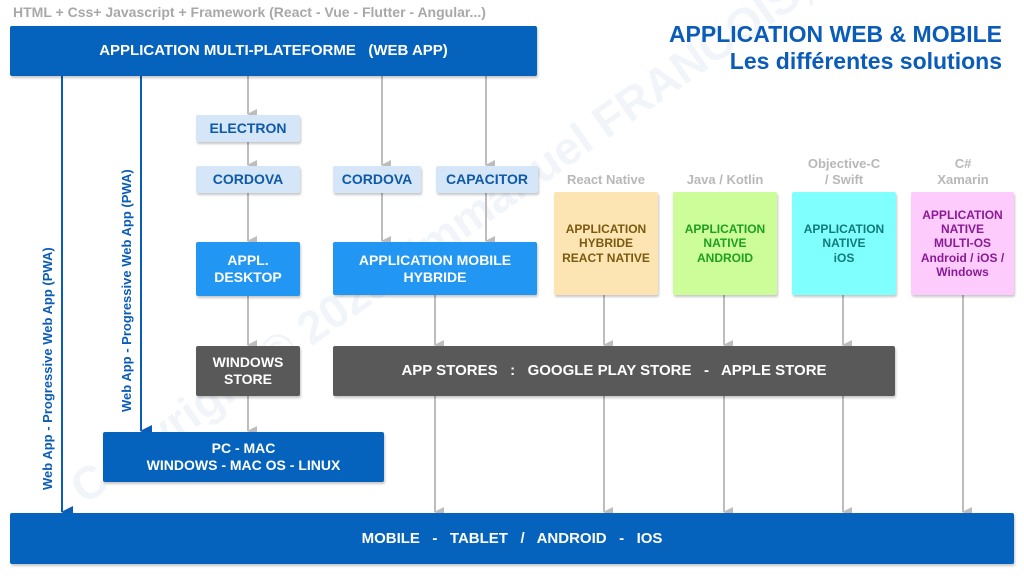  What do you see at coordinates (606, 243) in the screenshot?
I see `react-native-app-box: APPLICATION HYBRIDE REACT NATIVE` at bounding box center [606, 243].